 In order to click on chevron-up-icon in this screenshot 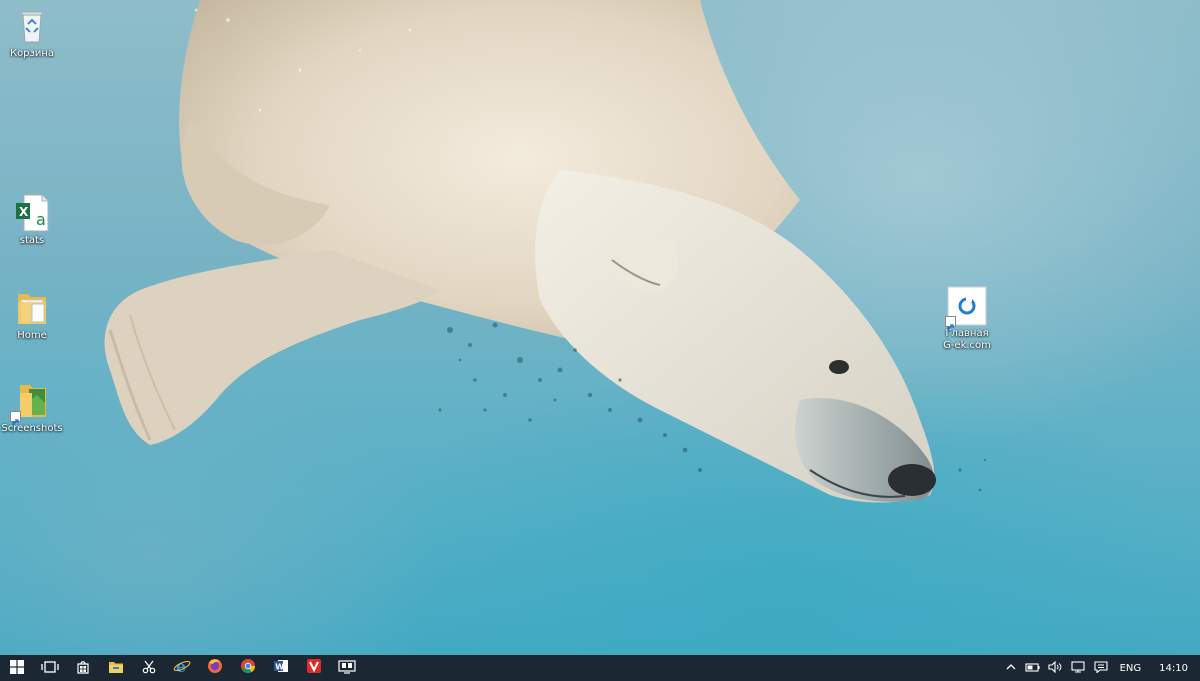, I will do `click(1011, 668)`.